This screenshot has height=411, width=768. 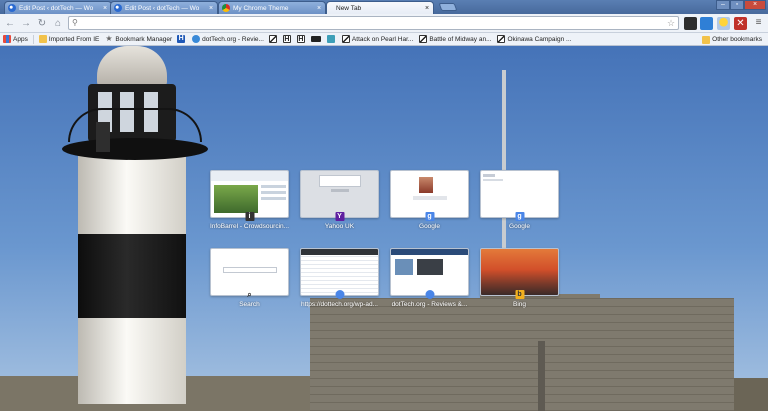 I want to click on blue-h-icon: H, so click(x=181, y=39).